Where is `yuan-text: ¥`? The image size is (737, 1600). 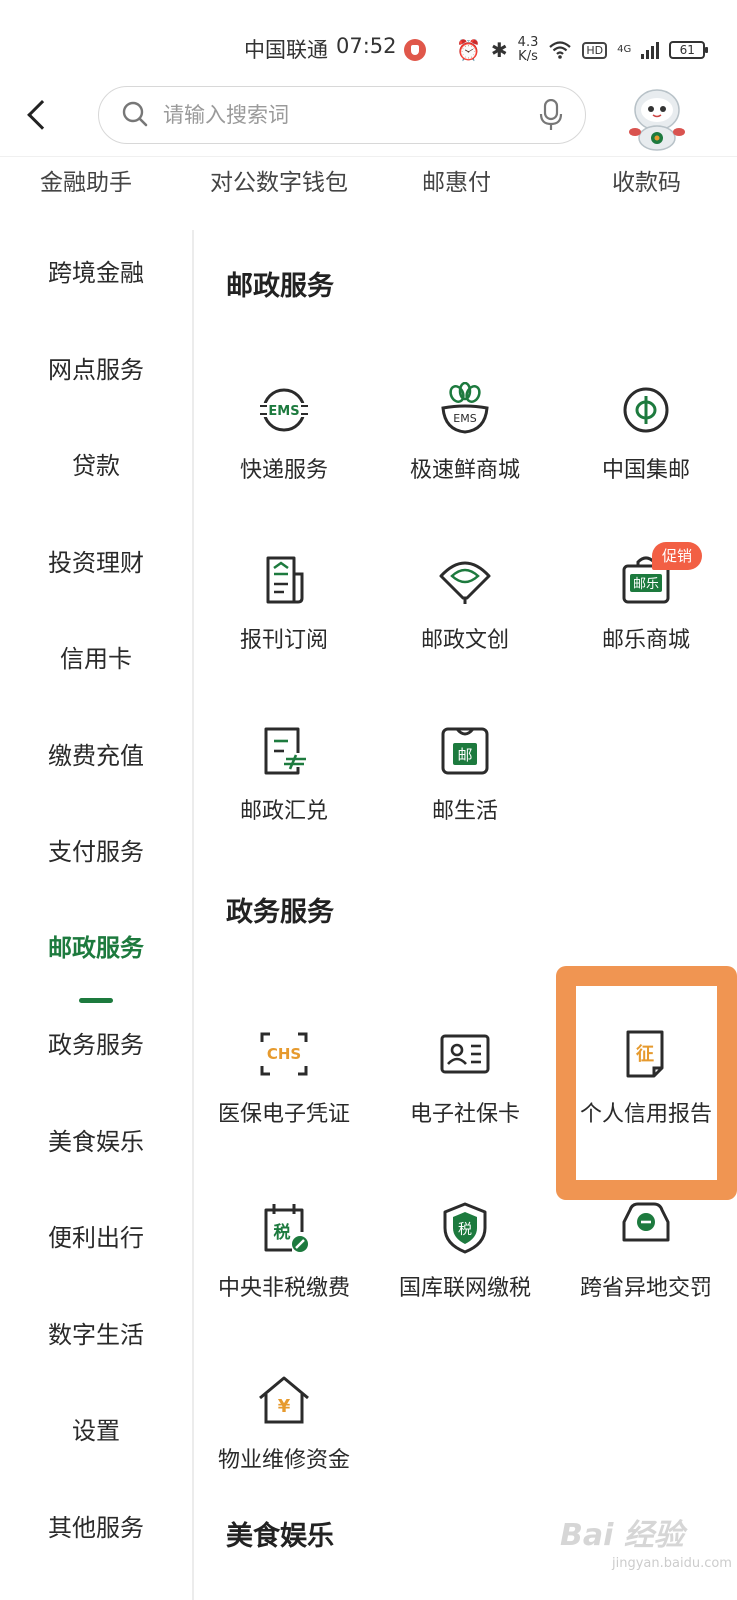
yuan-text: ¥ is located at coordinates (284, 1406).